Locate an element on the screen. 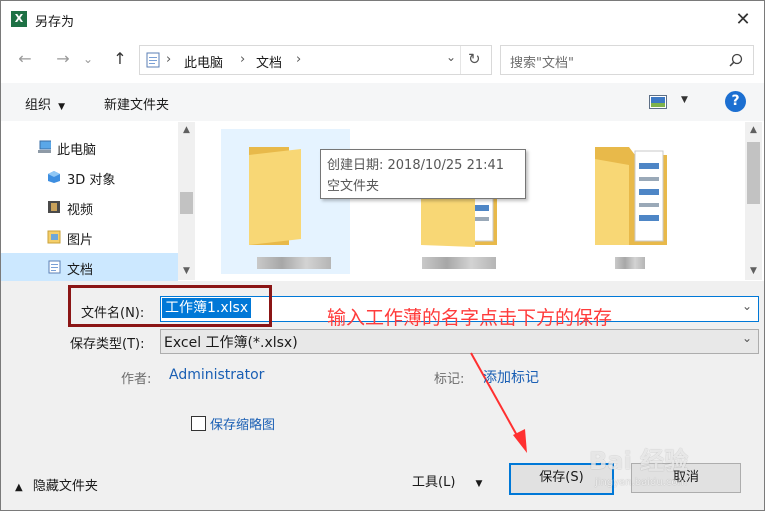 This screenshot has width=765, height=511. save-thumbnail-checkbox is located at coordinates (198, 423).